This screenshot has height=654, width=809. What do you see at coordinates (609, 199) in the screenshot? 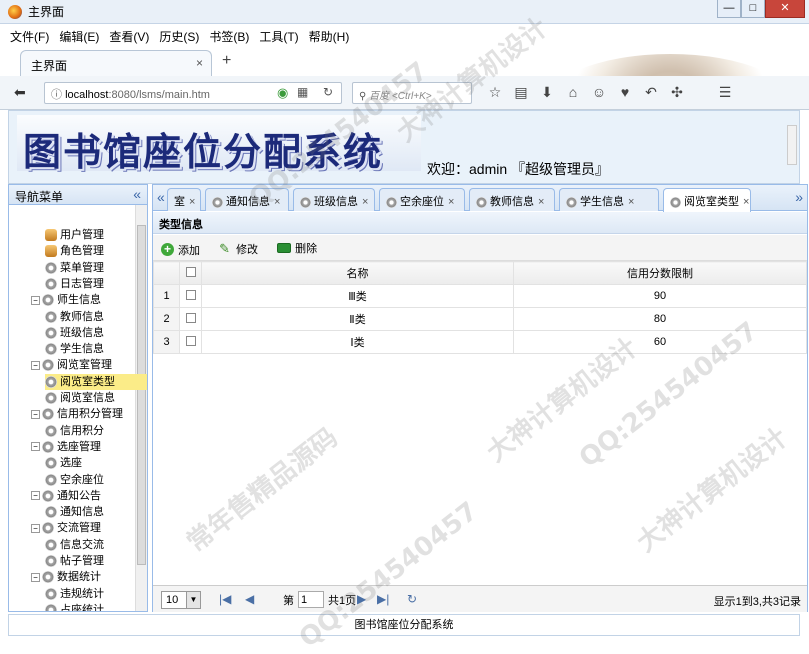
I see `content-tab: 学生信息 ×` at bounding box center [609, 199].